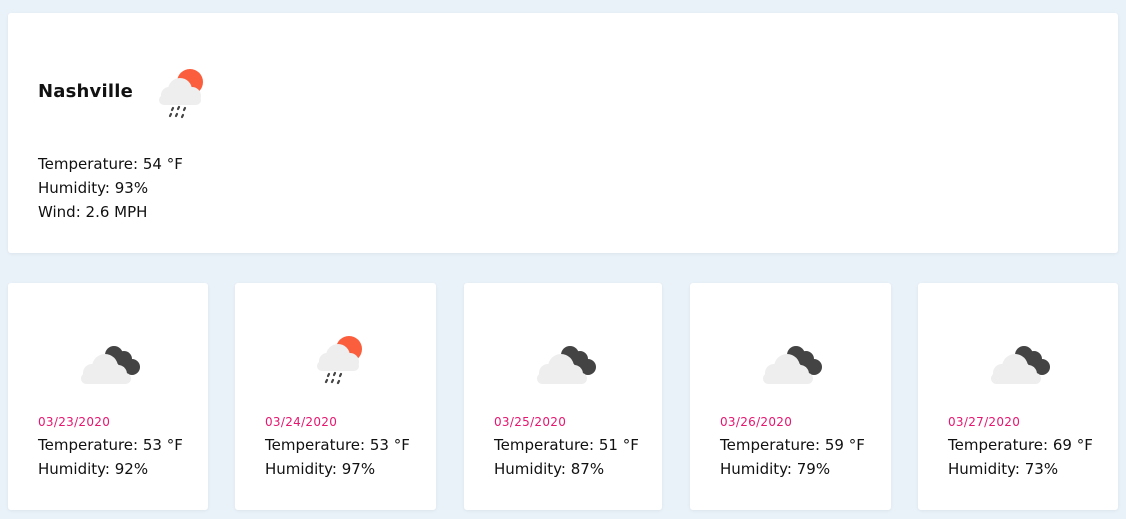 This screenshot has width=1126, height=519. I want to click on city-name: Nashville, so click(85, 91).